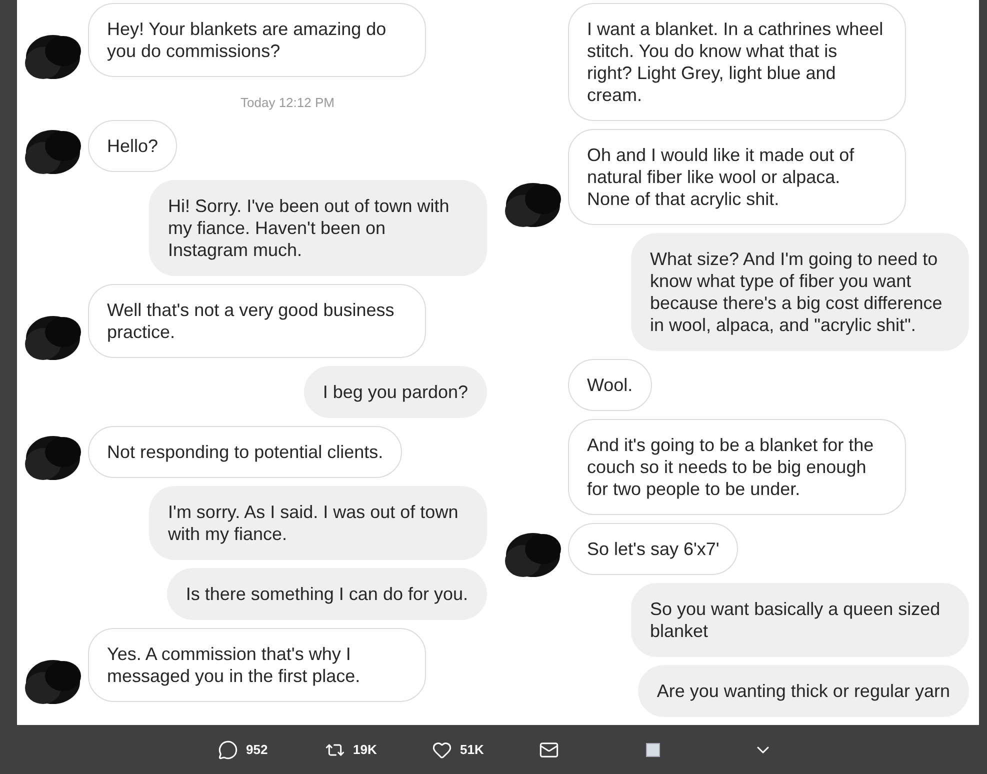 This screenshot has height=774, width=987. Describe the element at coordinates (257, 665) in the screenshot. I see `received-message: Yes. A commission that's why I messaged you in the first place.` at that location.